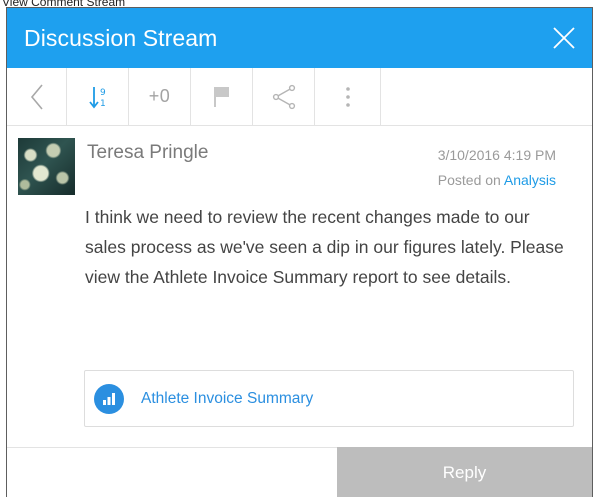 This screenshot has height=497, width=599. I want to click on attached-report-label: Athlete Invoice Summary, so click(227, 398).